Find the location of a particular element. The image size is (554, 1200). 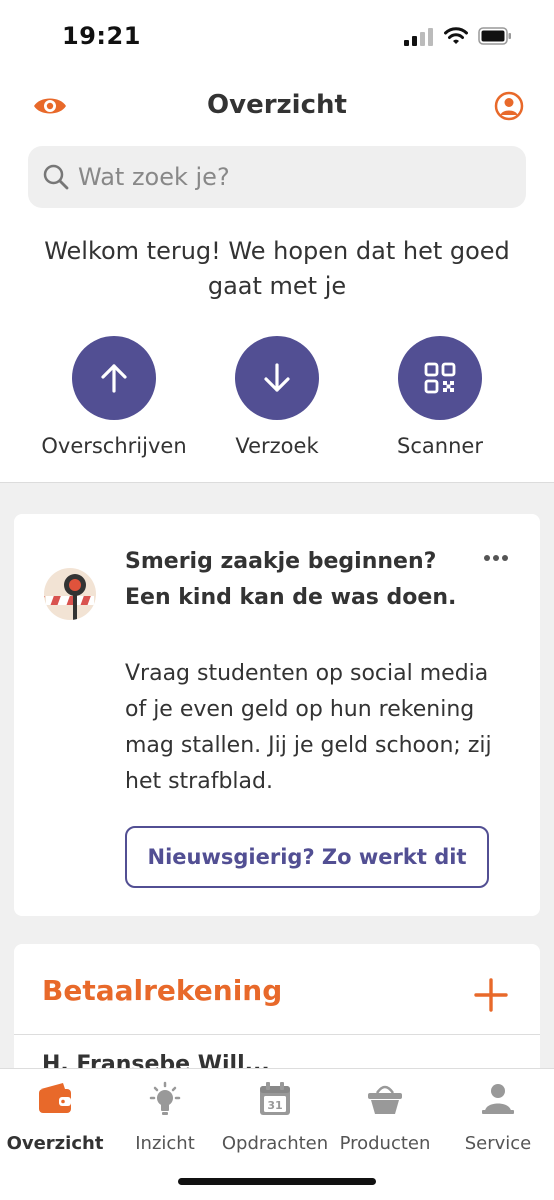

arrow-down-icon is located at coordinates (277, 377).